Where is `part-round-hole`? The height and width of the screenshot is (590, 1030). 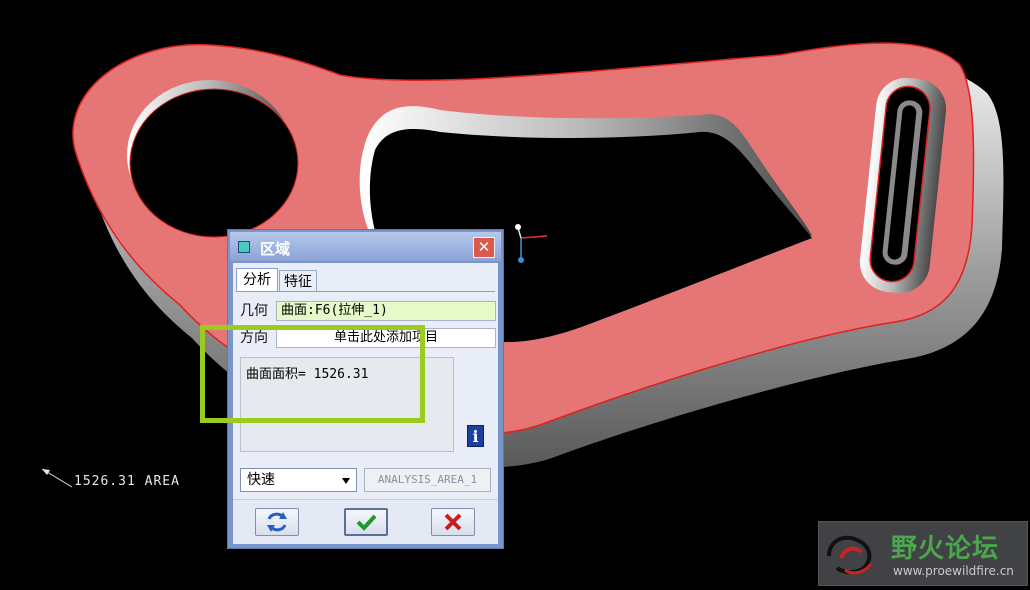
part-round-hole is located at coordinates (214, 163).